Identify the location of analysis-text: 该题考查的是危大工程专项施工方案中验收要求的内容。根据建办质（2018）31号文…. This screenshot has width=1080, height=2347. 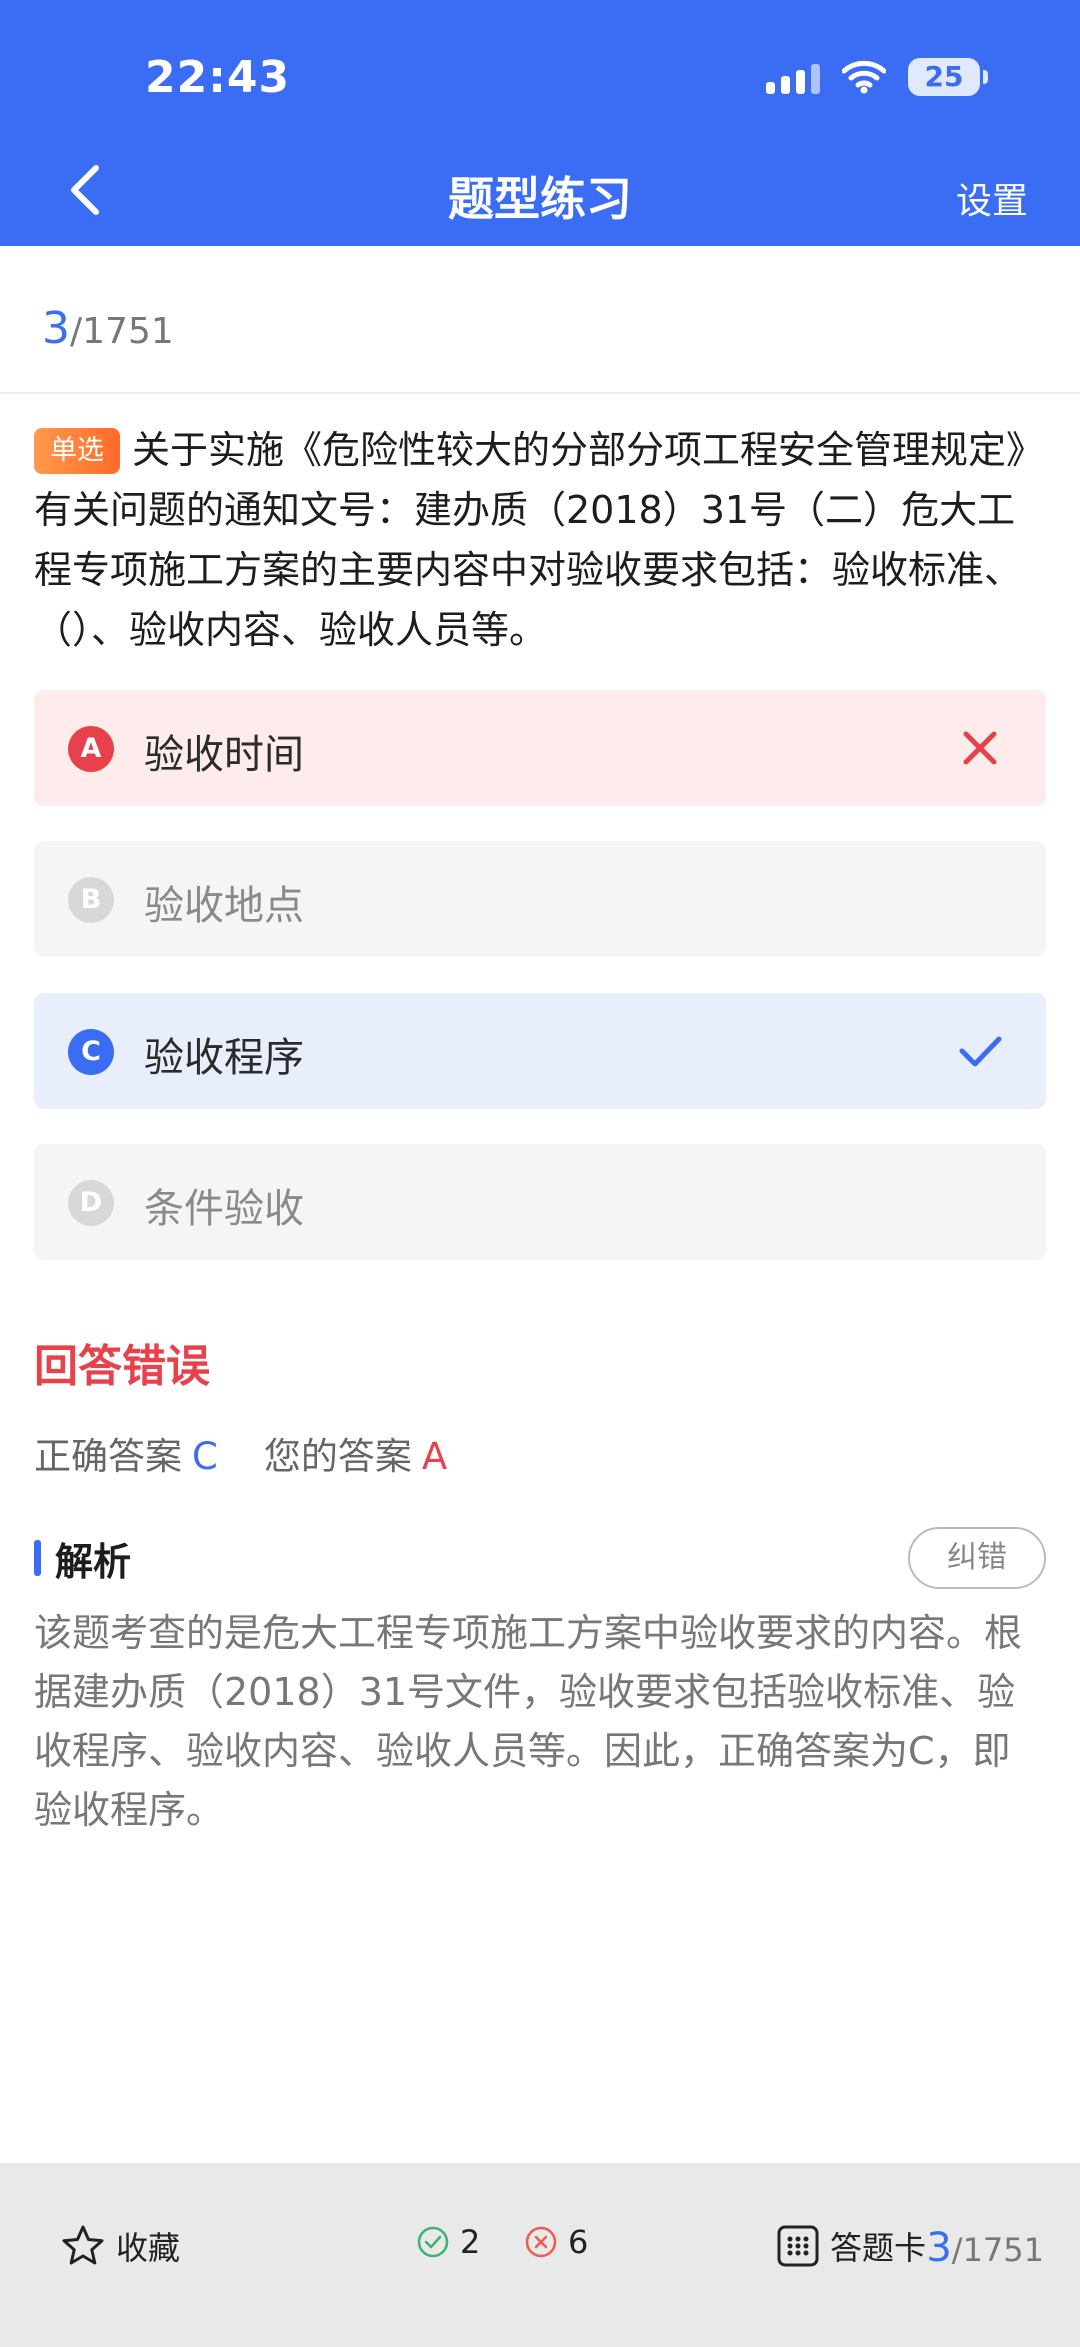
(528, 1721).